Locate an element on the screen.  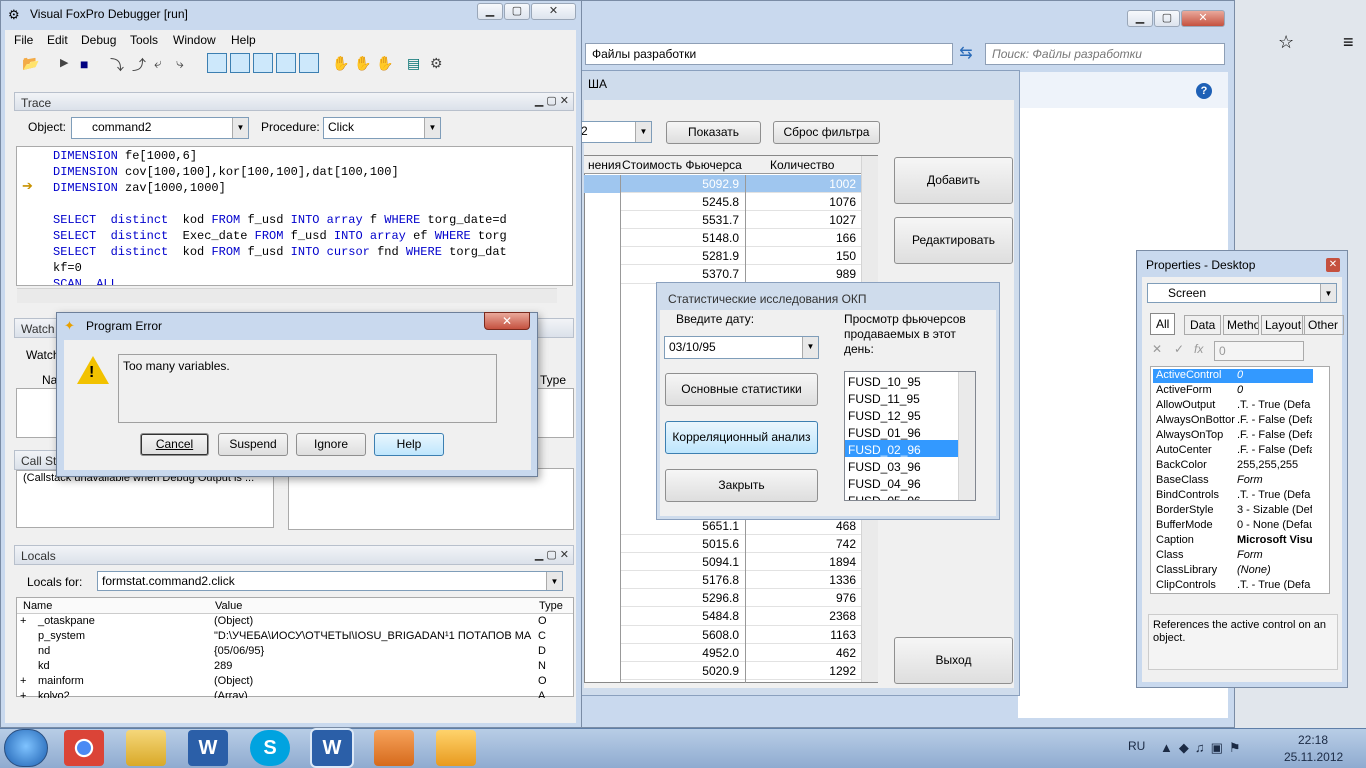
table-row: kd 289 N is located at coordinates (287, 666).